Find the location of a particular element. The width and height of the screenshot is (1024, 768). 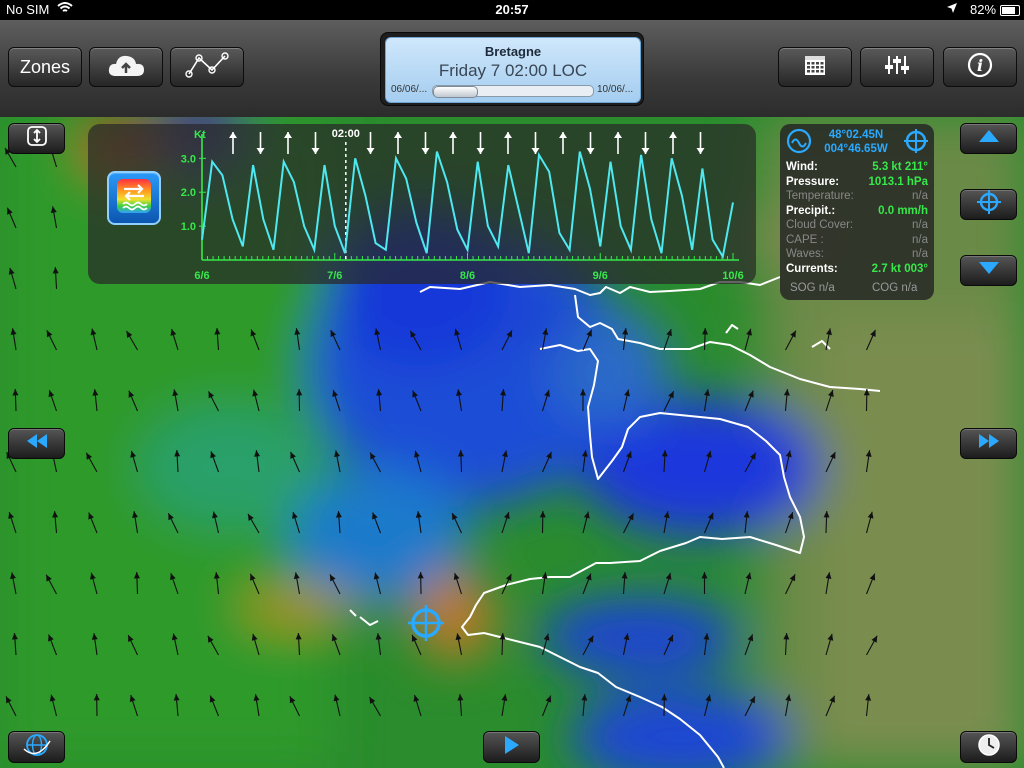

y-axis-label: Kt is located at coordinates (200, 135).